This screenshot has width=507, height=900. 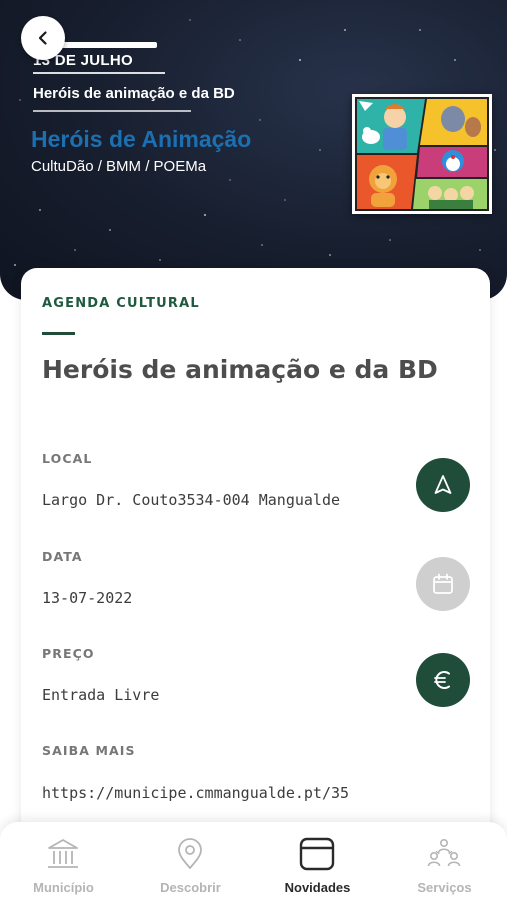 What do you see at coordinates (68, 653) in the screenshot?
I see `price-label: PREÇO` at bounding box center [68, 653].